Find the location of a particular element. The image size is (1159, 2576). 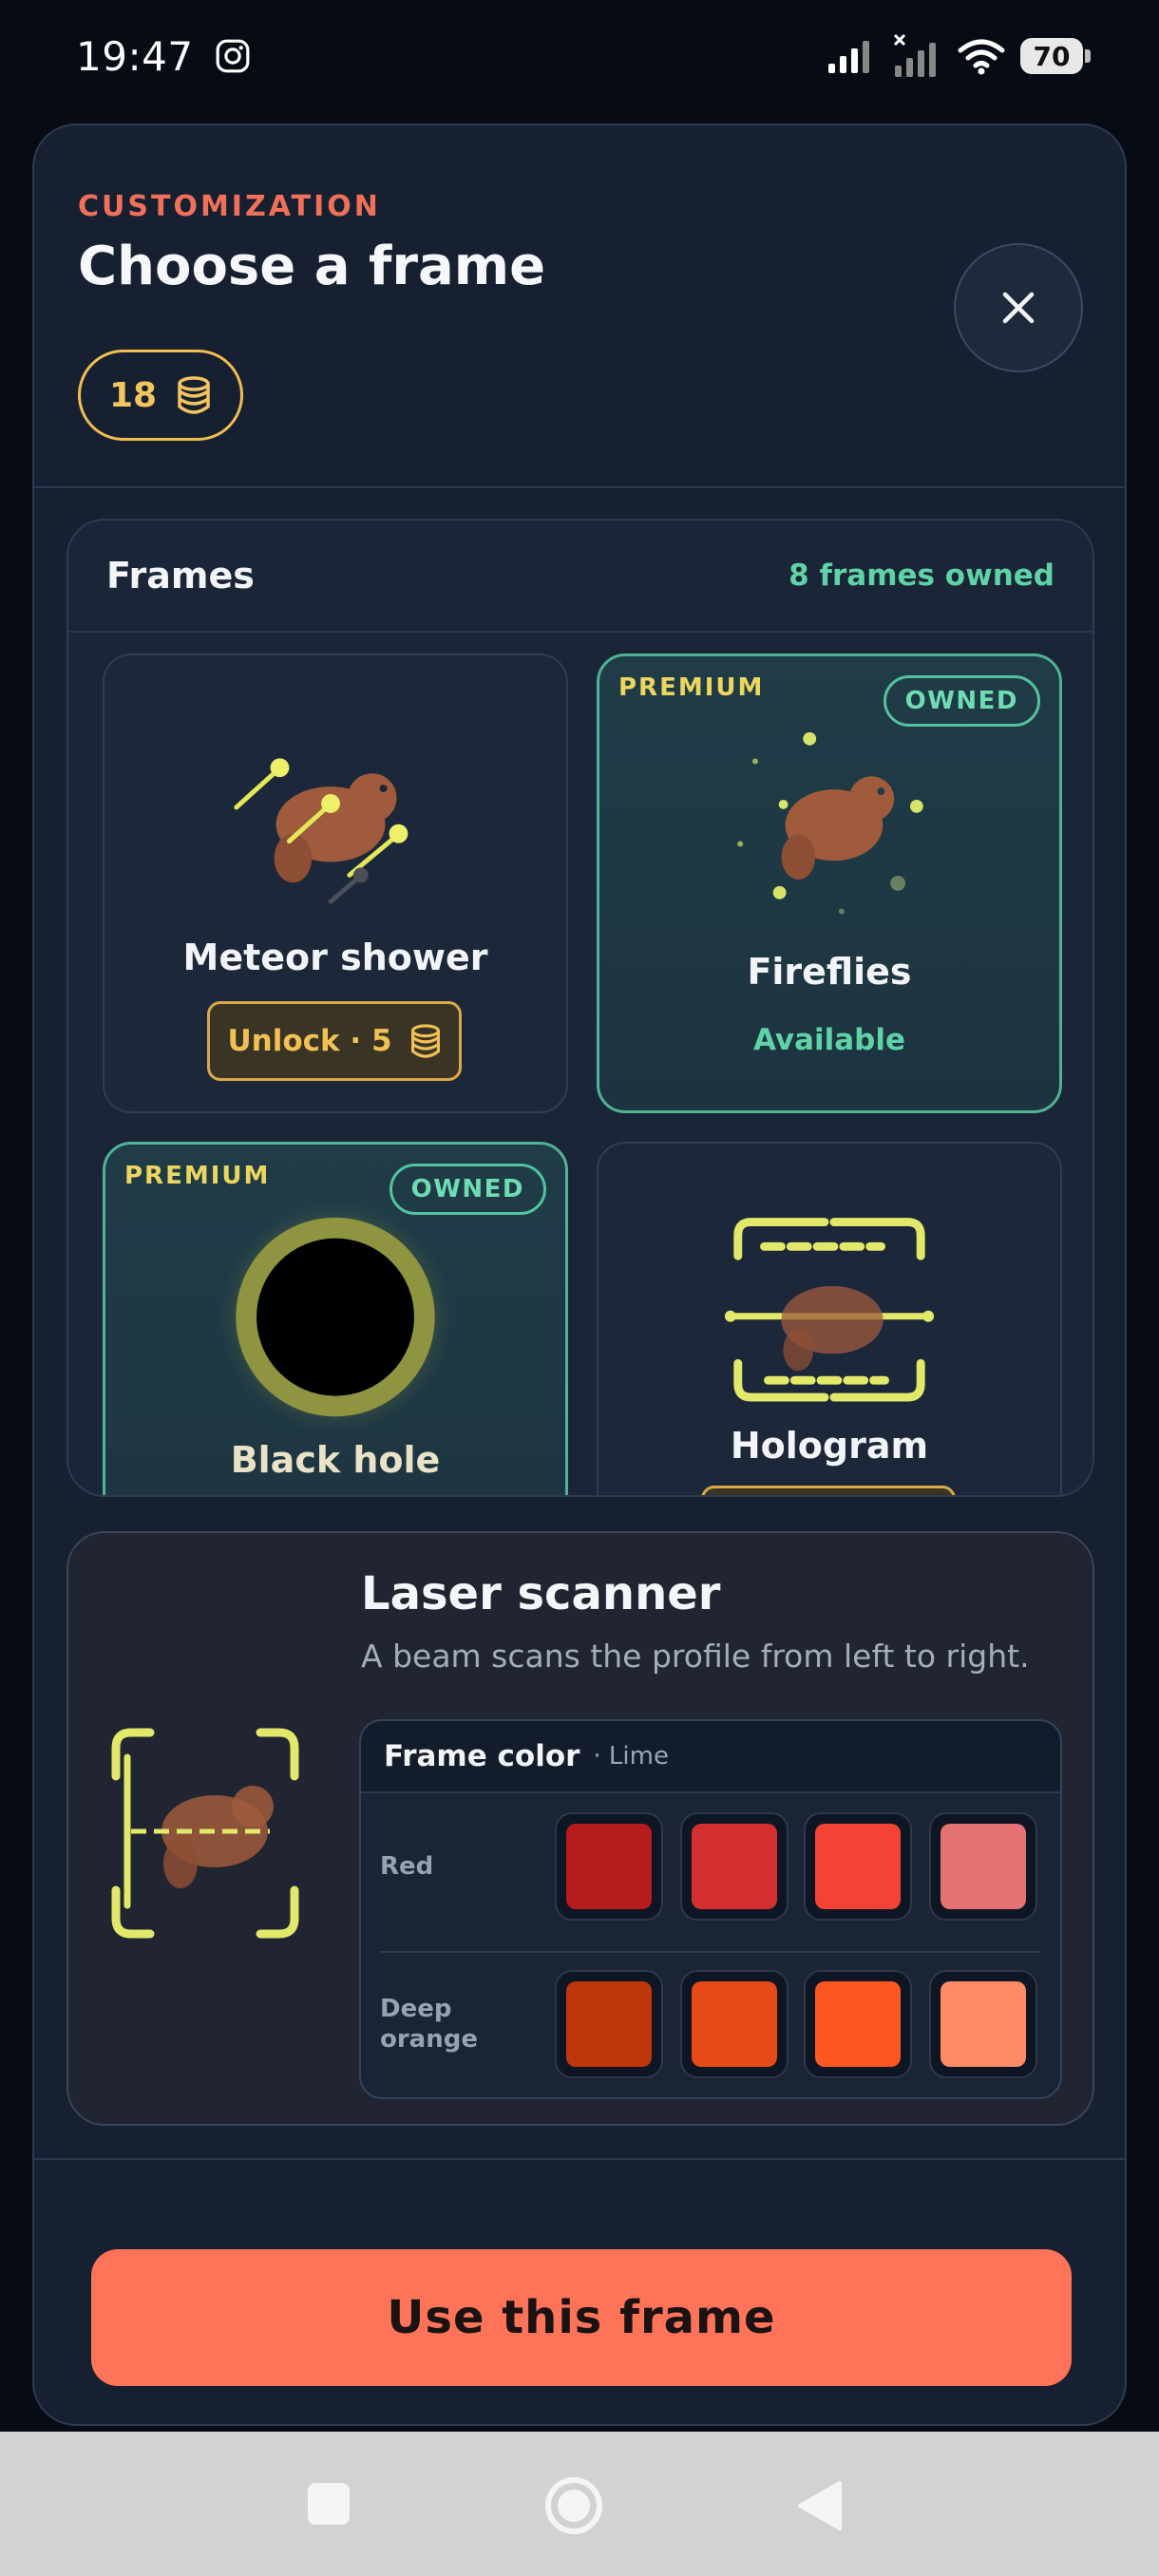

frame-card-hologram: Hologram is located at coordinates (829, 1318).